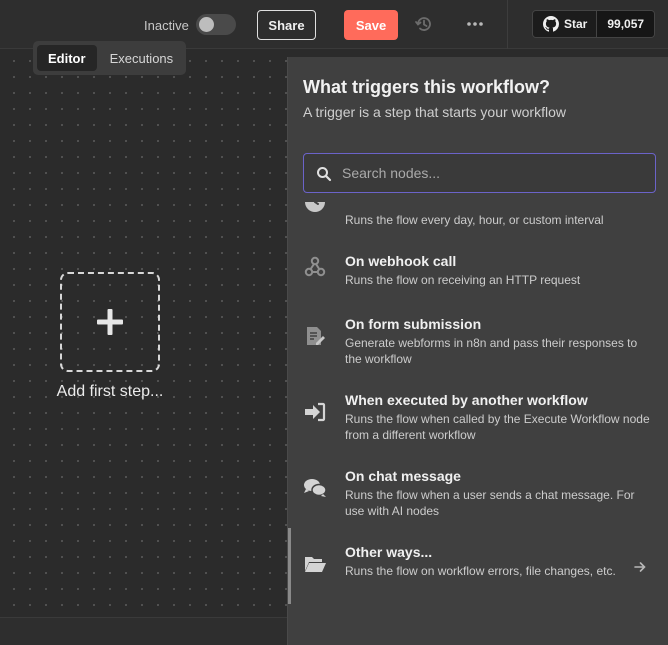 The width and height of the screenshot is (668, 645). I want to click on item-title: On webhook call, so click(401, 261).